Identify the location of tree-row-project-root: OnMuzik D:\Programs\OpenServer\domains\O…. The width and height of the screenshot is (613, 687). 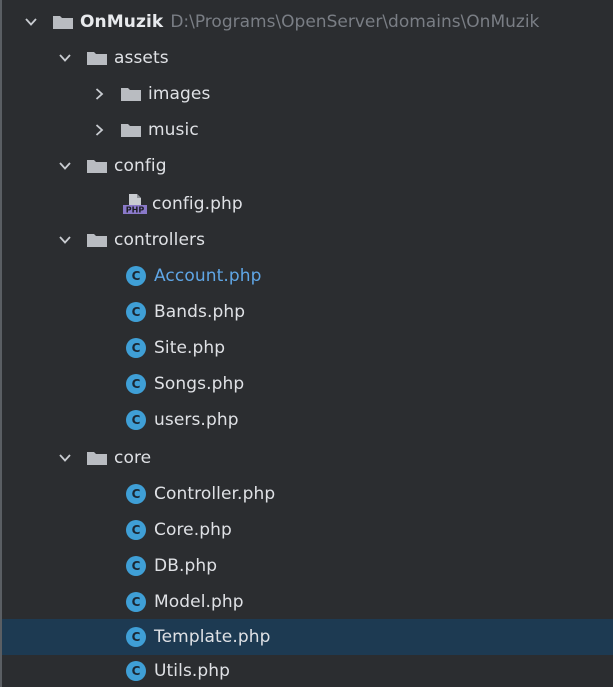
(307, 22).